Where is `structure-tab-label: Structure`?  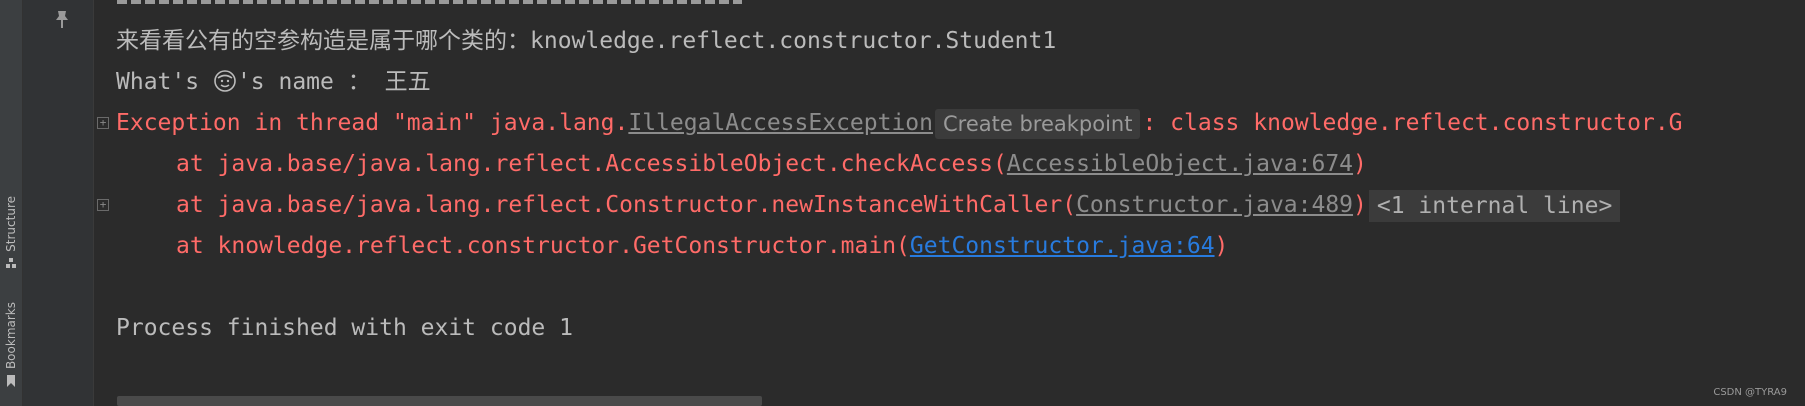 structure-tab-label: Structure is located at coordinates (11, 224).